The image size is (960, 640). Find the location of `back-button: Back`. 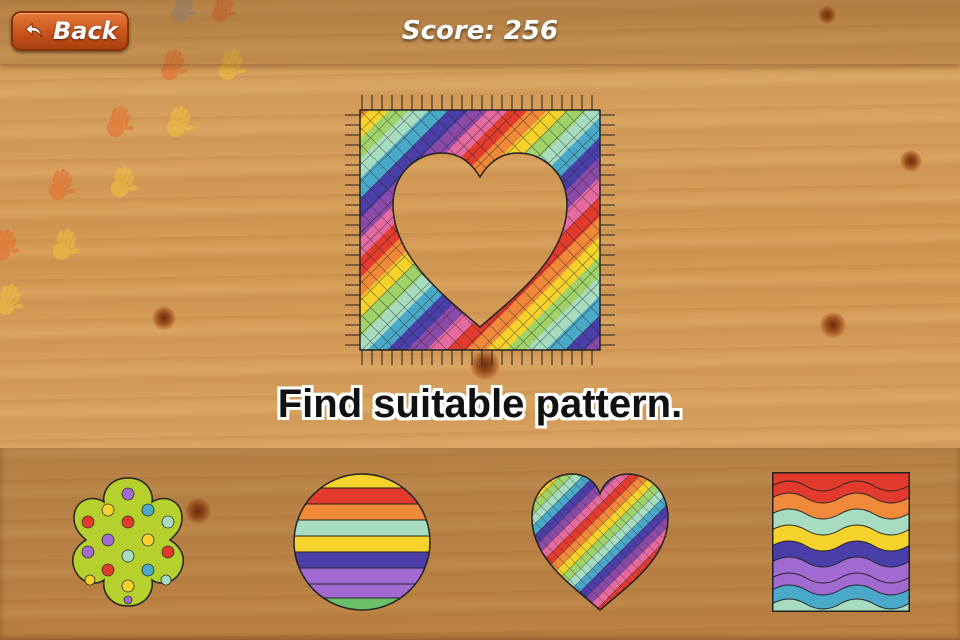

back-button: Back is located at coordinates (70, 31).